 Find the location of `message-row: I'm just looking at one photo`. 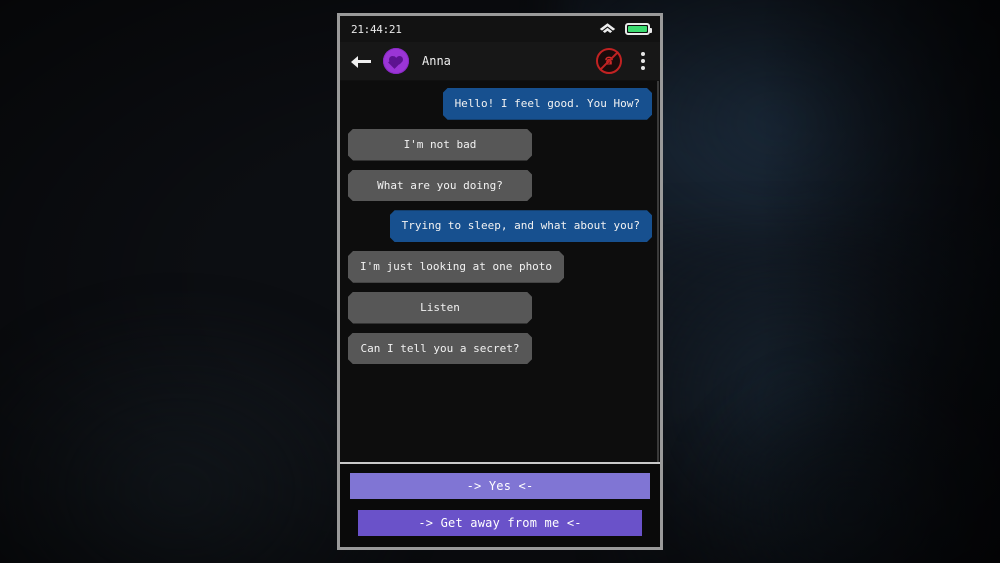

message-row: I'm just looking at one photo is located at coordinates (500, 267).